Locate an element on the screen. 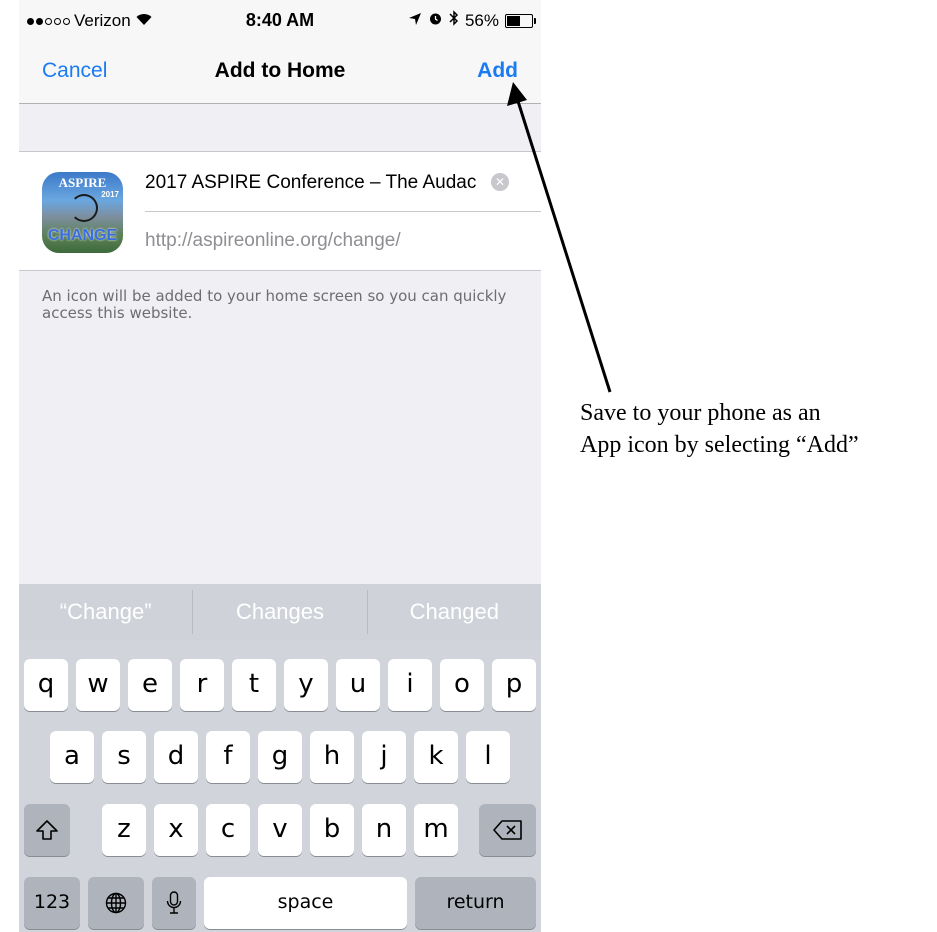 The image size is (937, 932). bookmark-url: http://aspireonline.org/change/ is located at coordinates (273, 240).